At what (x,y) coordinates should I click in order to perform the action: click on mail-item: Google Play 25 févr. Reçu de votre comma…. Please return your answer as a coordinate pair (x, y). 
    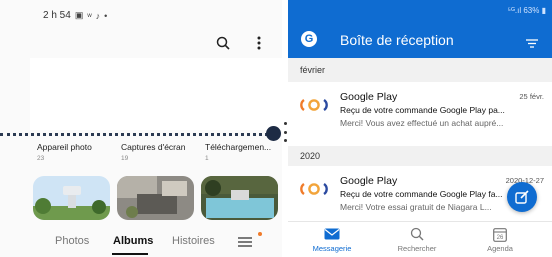
    Looking at the image, I should click on (420, 114).